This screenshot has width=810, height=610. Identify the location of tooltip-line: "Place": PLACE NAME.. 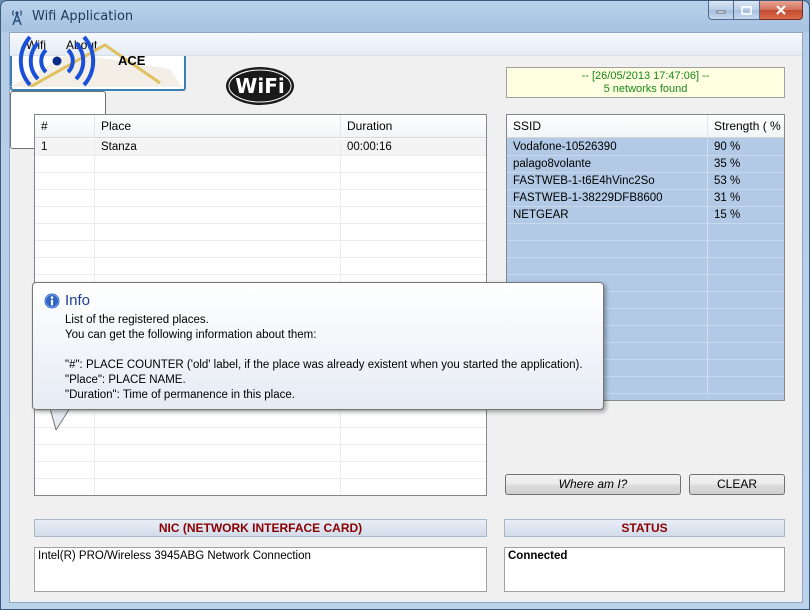
(125, 380).